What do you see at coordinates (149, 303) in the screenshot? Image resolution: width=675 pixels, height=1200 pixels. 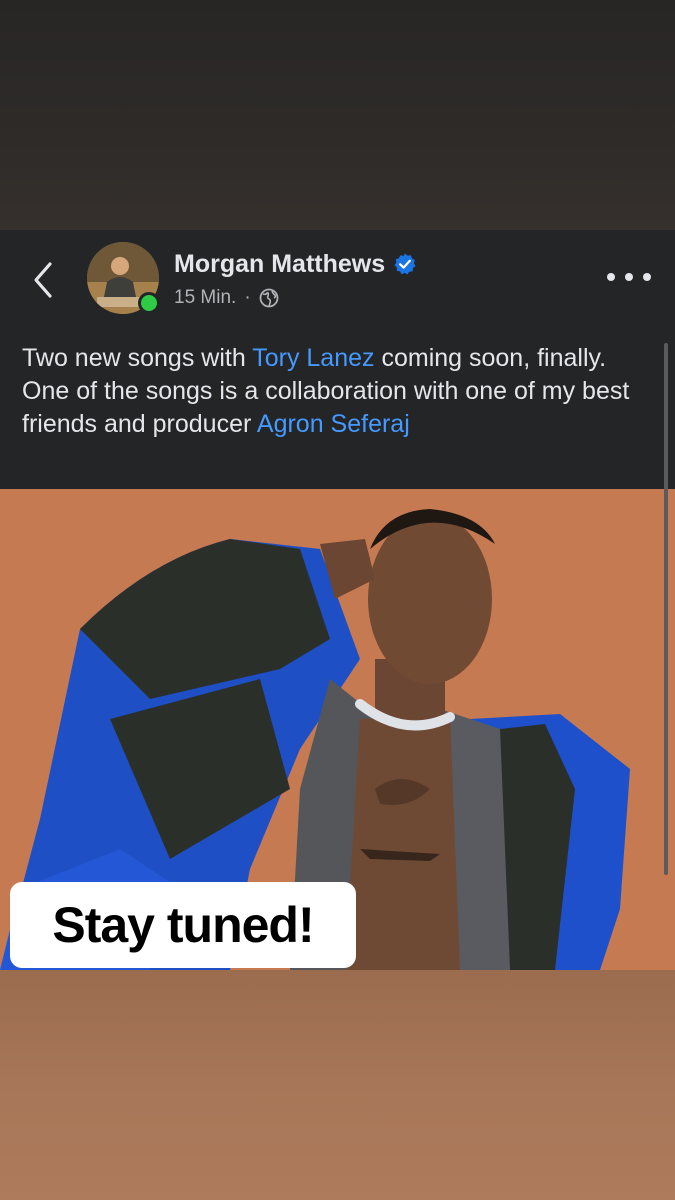 I see `online-status-dot` at bounding box center [149, 303].